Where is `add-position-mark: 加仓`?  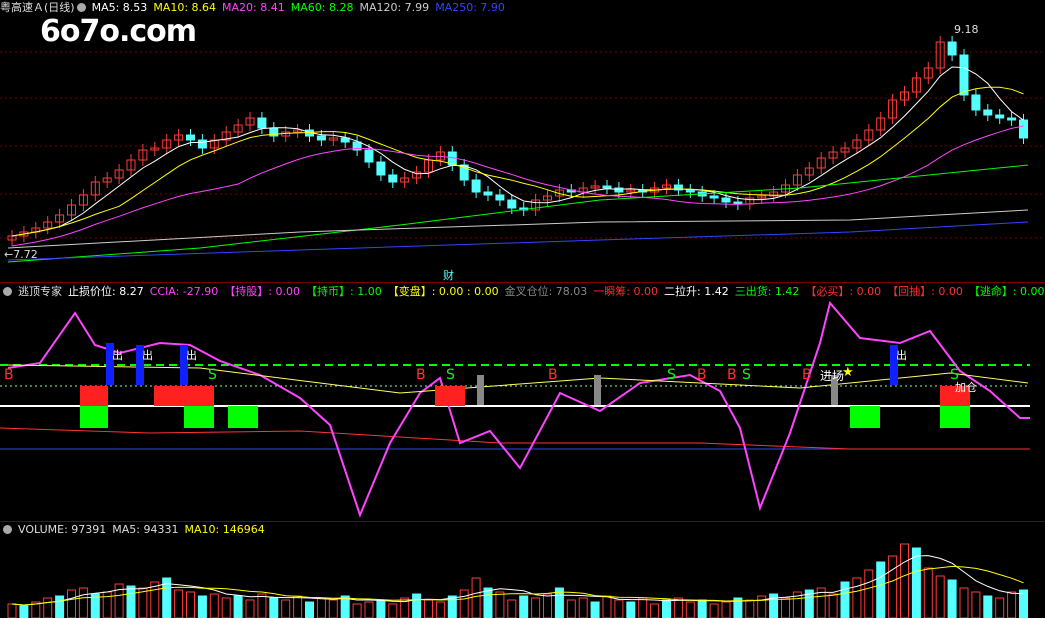
add-position-mark: 加仓 is located at coordinates (966, 387).